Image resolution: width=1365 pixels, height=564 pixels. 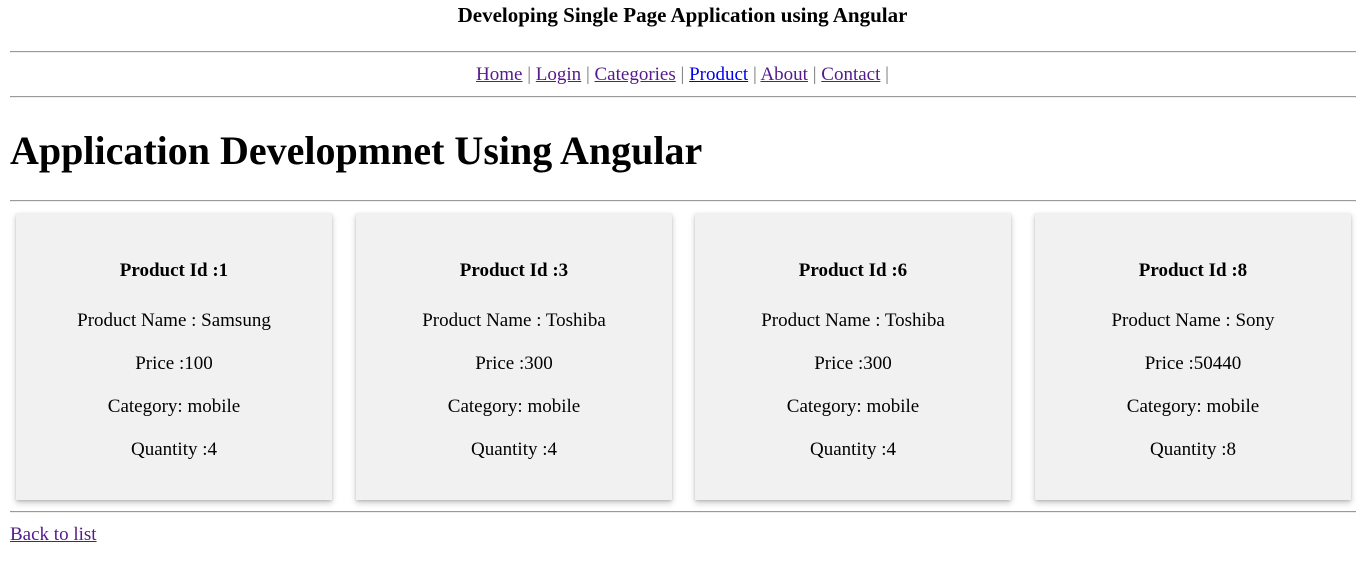 I want to click on product-quantity: Quantity :8, so click(x=1193, y=449).